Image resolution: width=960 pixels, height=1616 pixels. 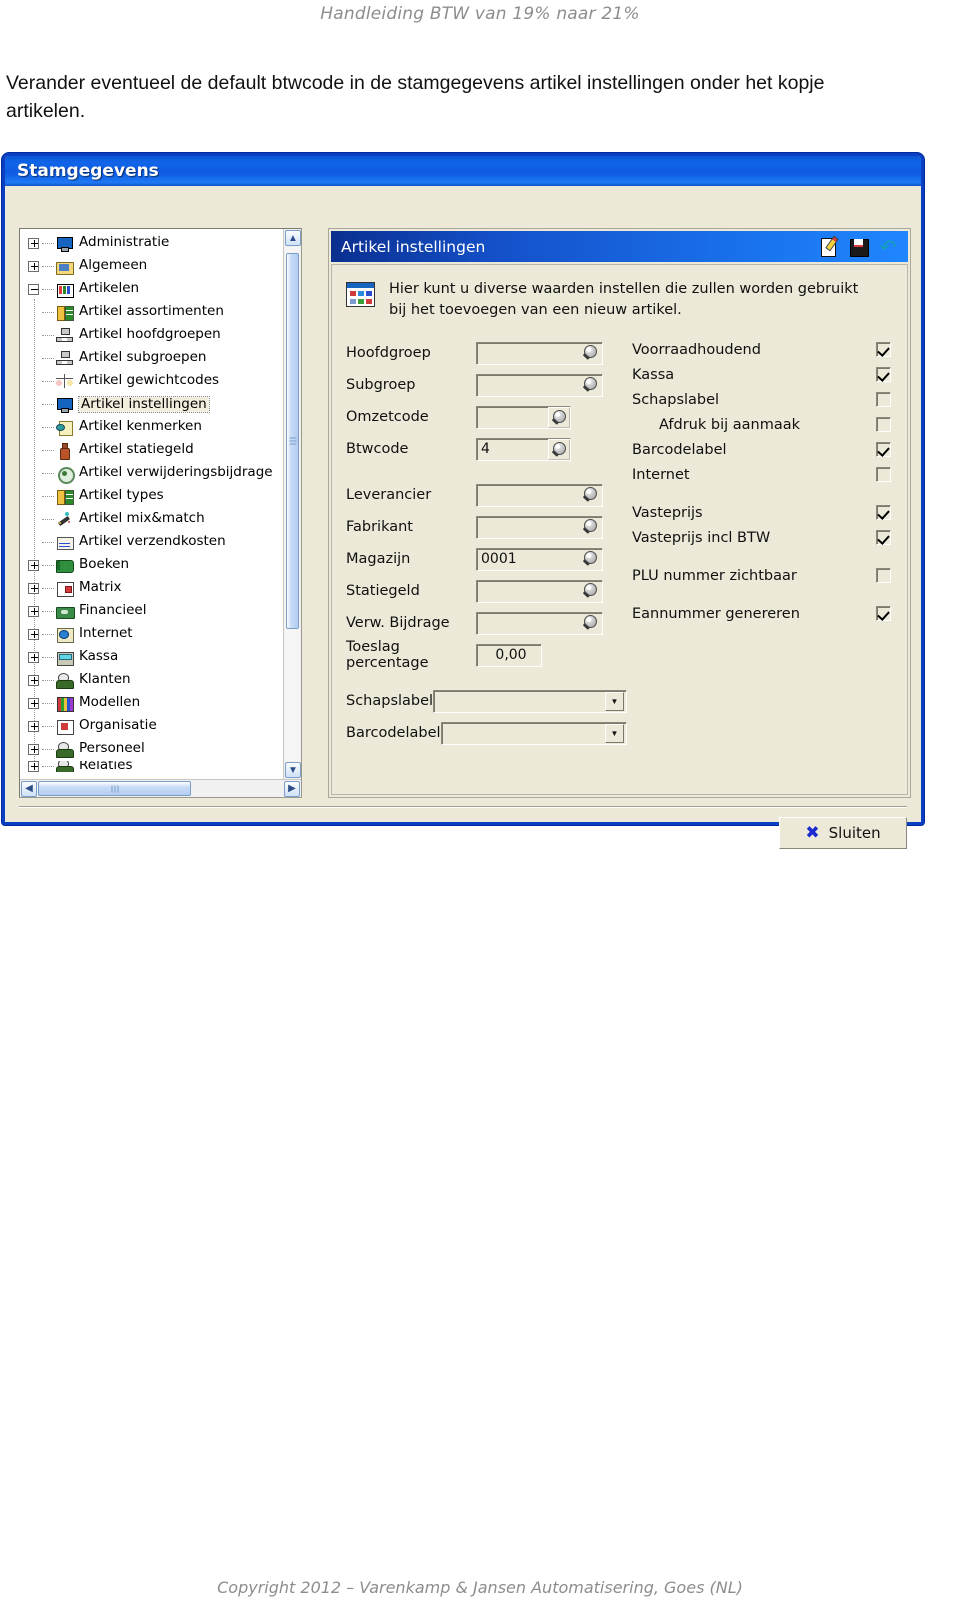 I want to click on tree-item-boeken: Boeken, so click(x=153, y=565).